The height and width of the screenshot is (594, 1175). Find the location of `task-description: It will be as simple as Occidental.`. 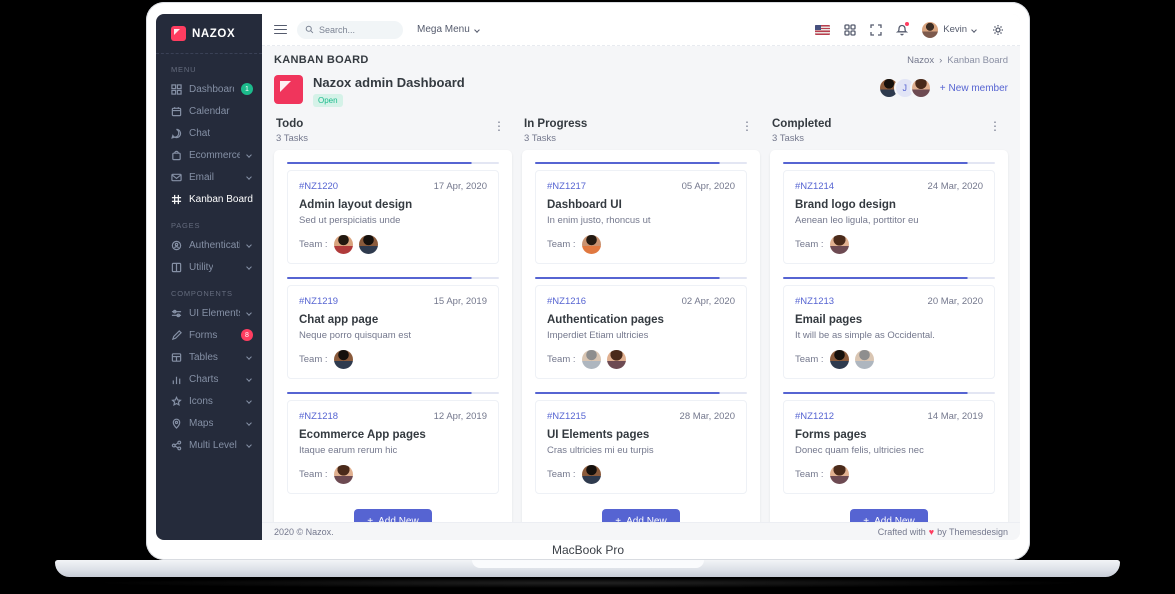

task-description: It will be as simple as Occidental. is located at coordinates (865, 335).